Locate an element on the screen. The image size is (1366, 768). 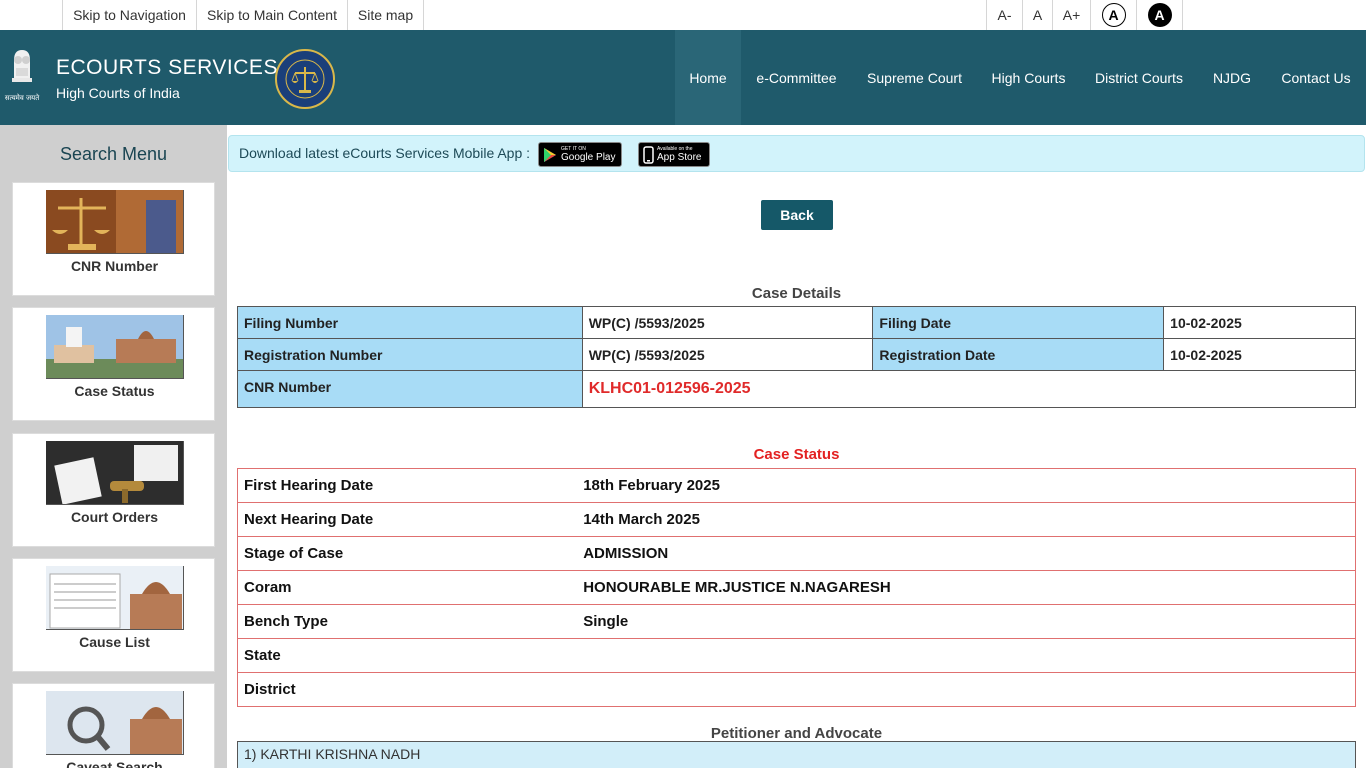
nav-njdg: NJDG is located at coordinates (1232, 77).